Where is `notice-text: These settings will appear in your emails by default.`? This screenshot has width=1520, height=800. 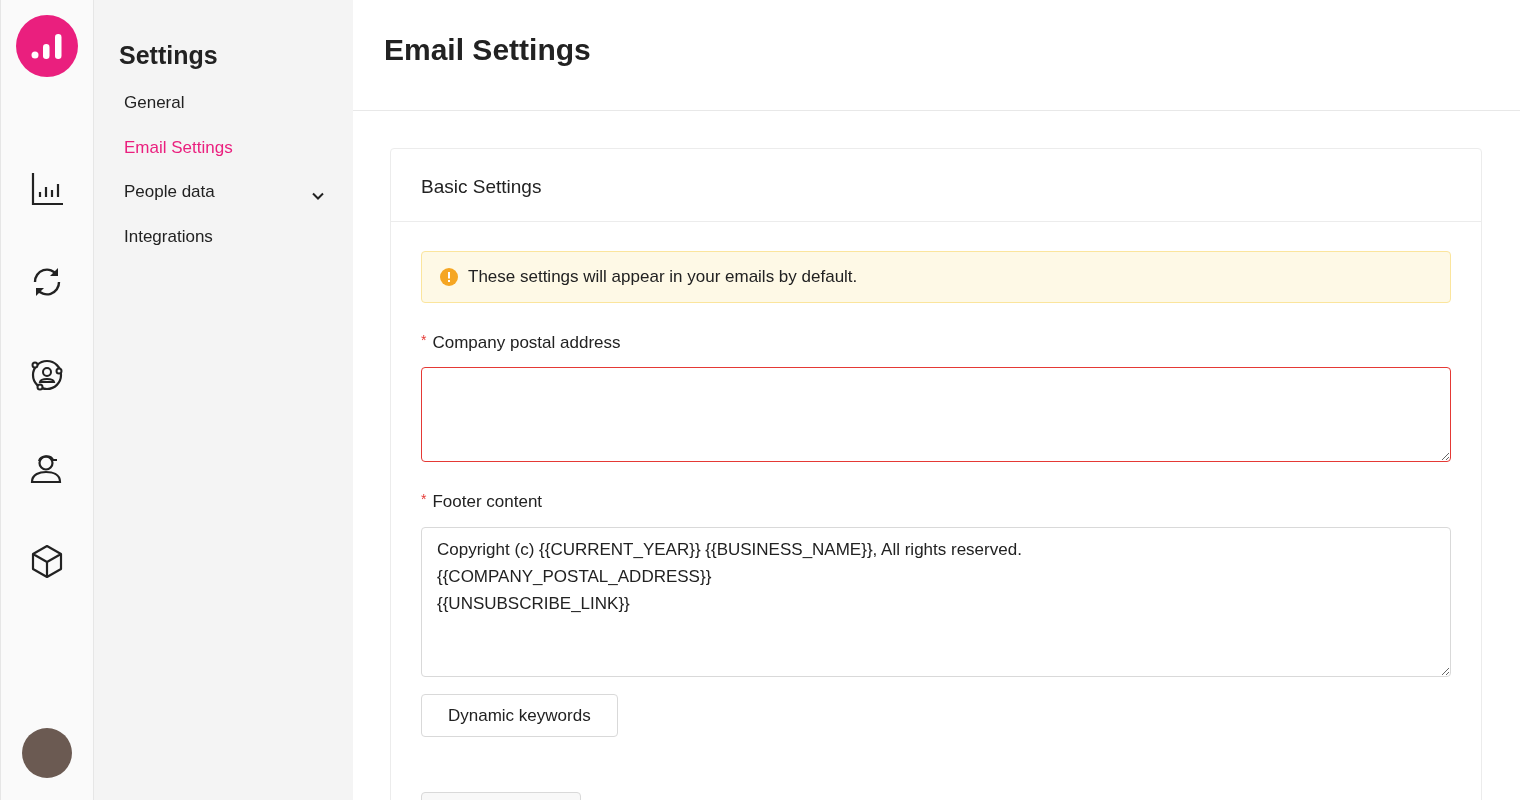
notice-text: These settings will appear in your emails by default. is located at coordinates (663, 277).